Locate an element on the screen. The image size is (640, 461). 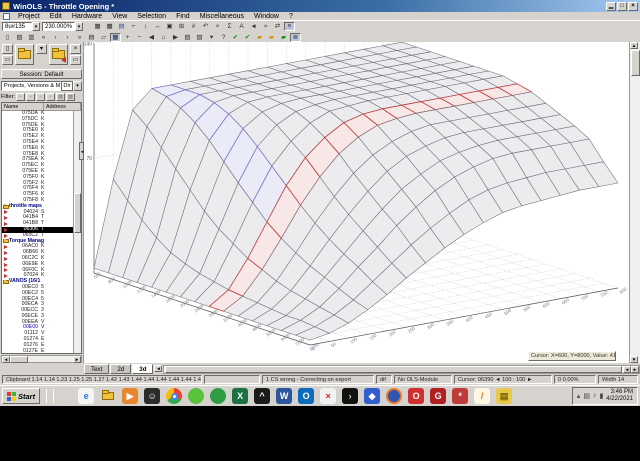
selection-row-button: ↔ is located at coordinates (157, 26).